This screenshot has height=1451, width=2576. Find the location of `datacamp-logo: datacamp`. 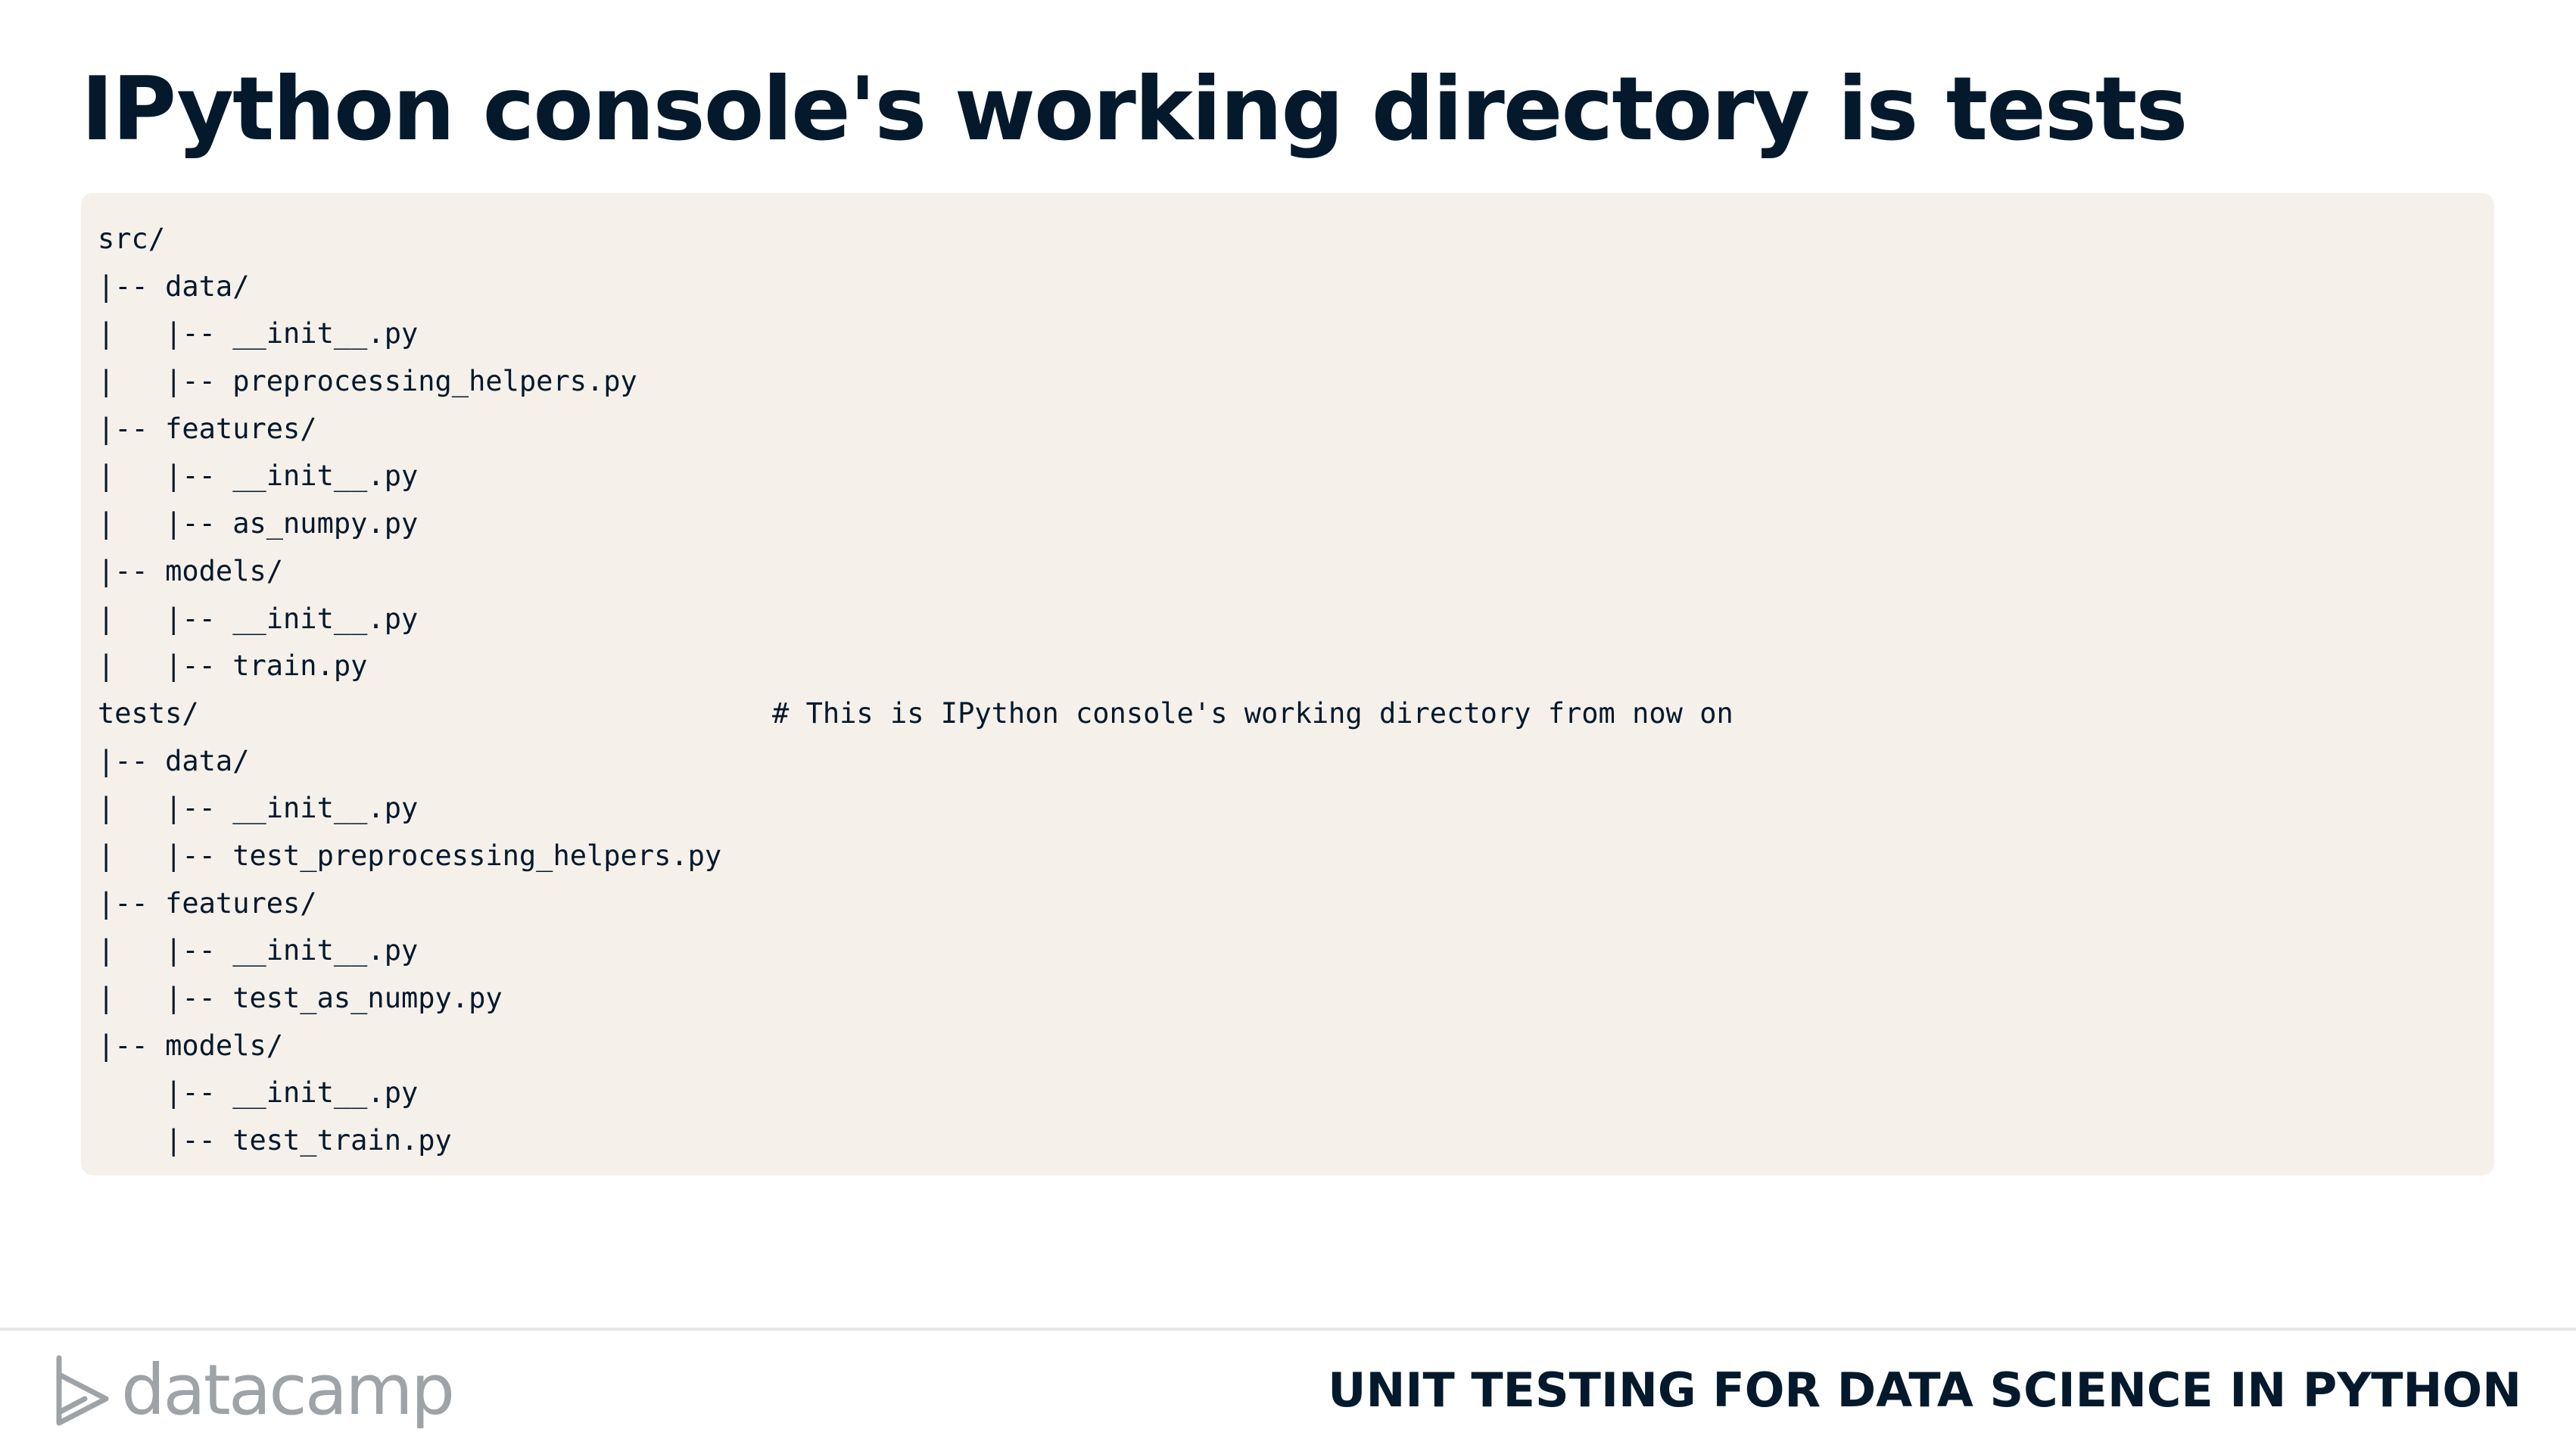

datacamp-logo: datacamp is located at coordinates (254, 1390).